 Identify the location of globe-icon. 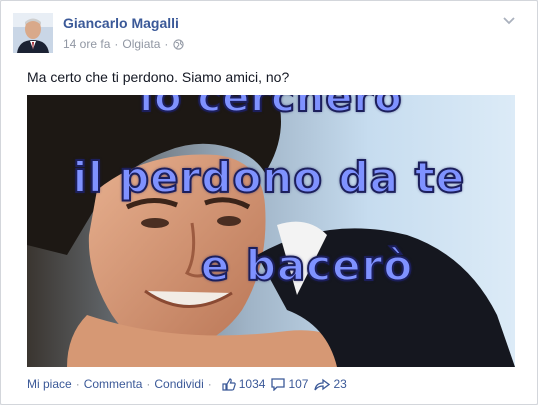
(179, 44).